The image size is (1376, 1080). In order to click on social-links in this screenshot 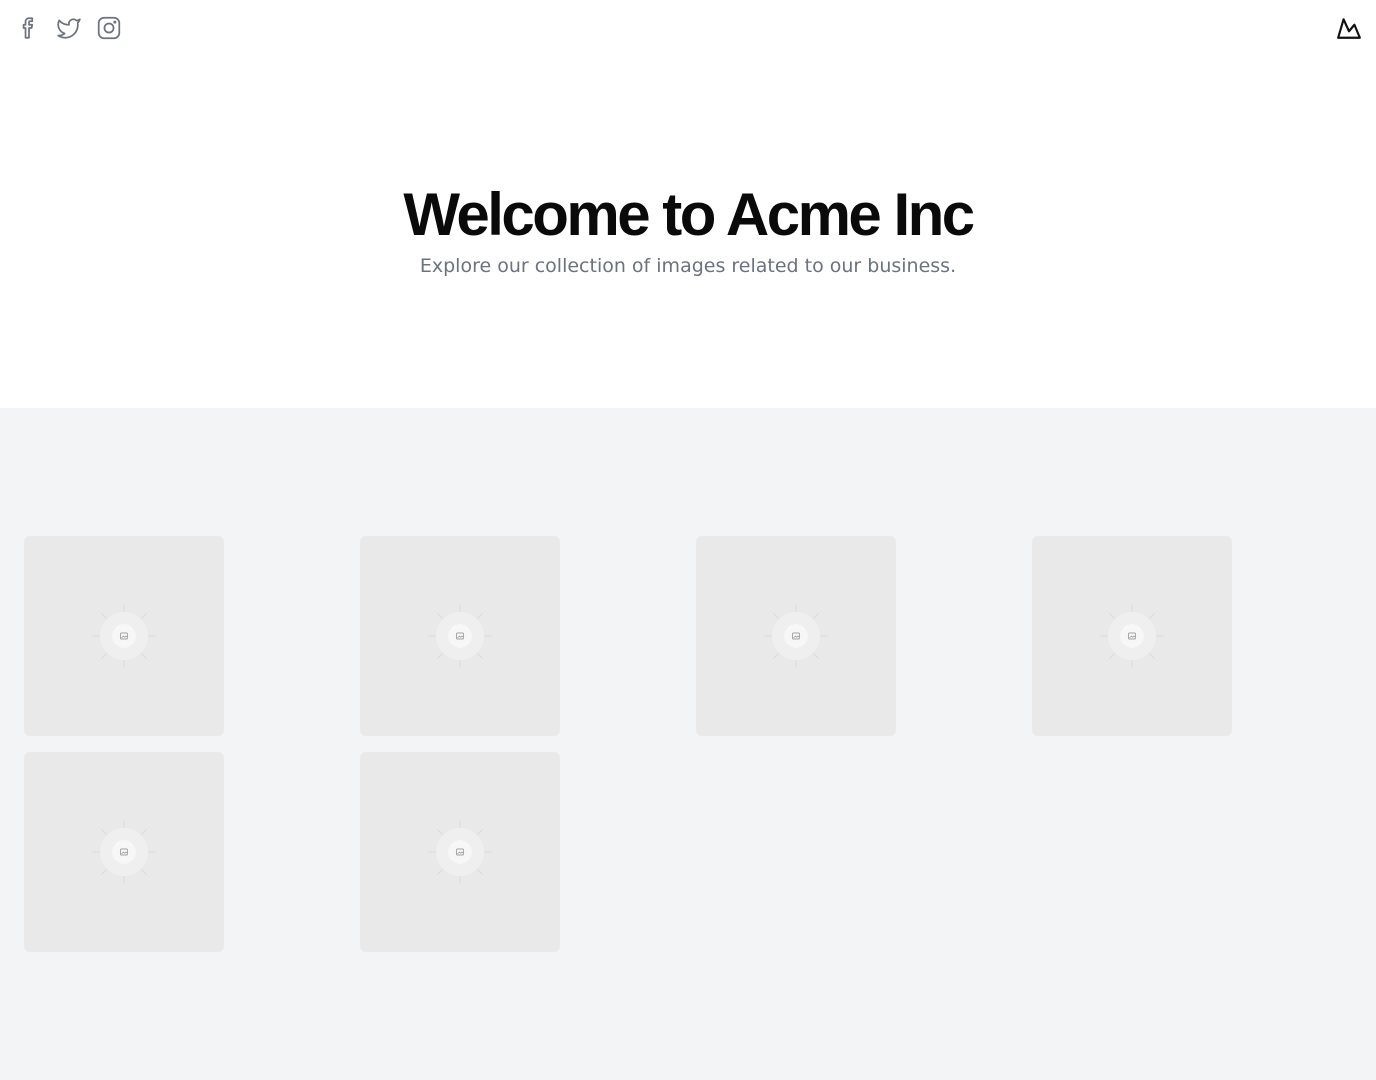, I will do `click(69, 28)`.